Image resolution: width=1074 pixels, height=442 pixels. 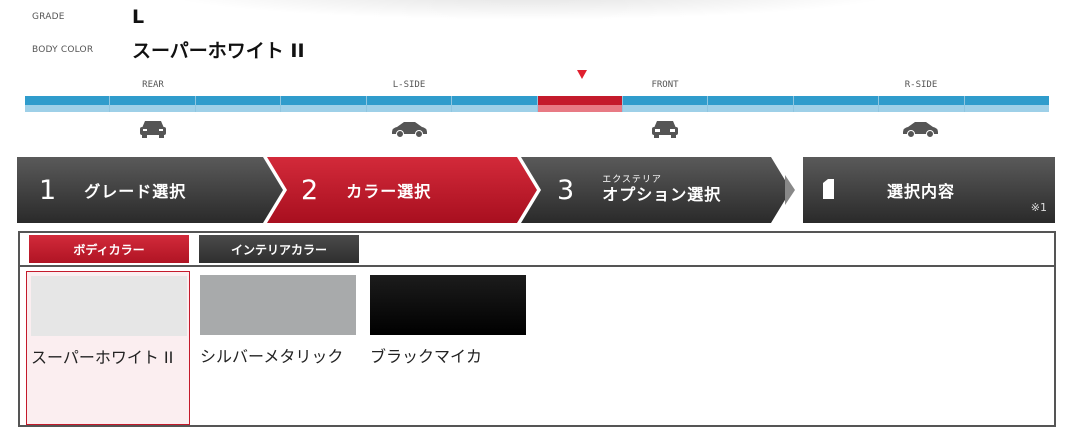 I want to click on grade-row: GRADE L, so click(x=88, y=17).